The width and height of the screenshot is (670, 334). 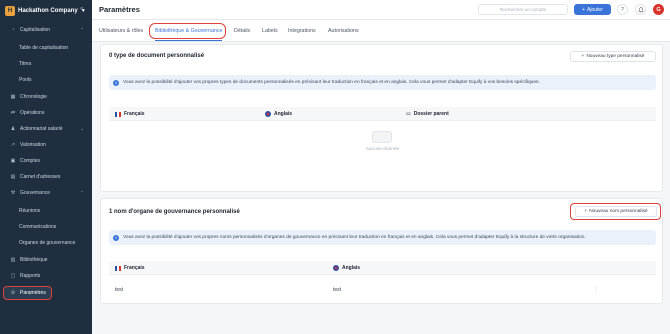 I want to click on sidebar-item-carnet-d-adresses: ▤ Carnet d'adresses, so click(x=46, y=177).